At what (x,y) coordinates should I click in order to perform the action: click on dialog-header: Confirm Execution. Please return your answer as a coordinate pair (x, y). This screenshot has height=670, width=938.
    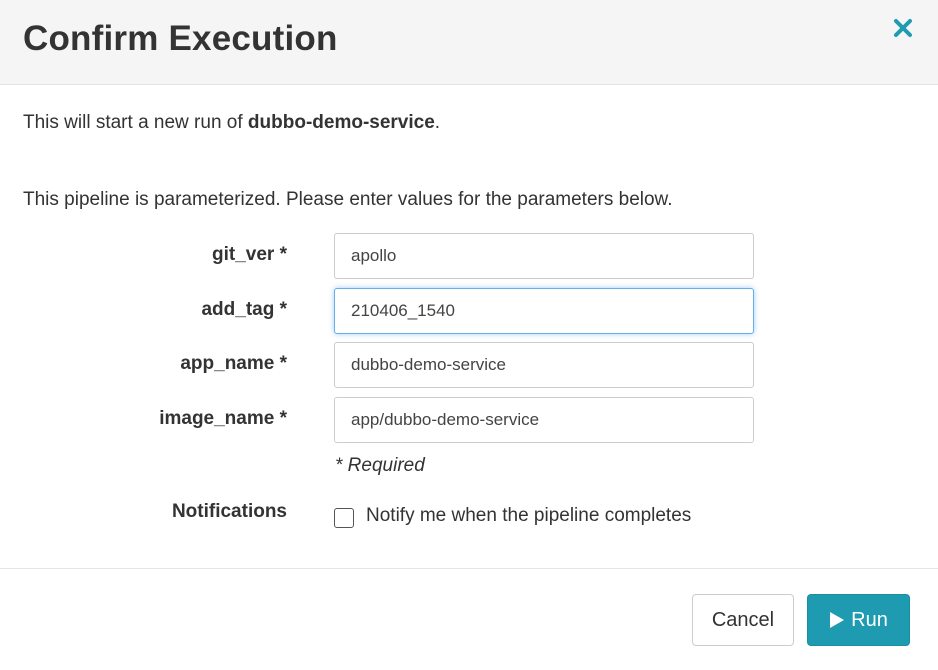
    Looking at the image, I should click on (469, 42).